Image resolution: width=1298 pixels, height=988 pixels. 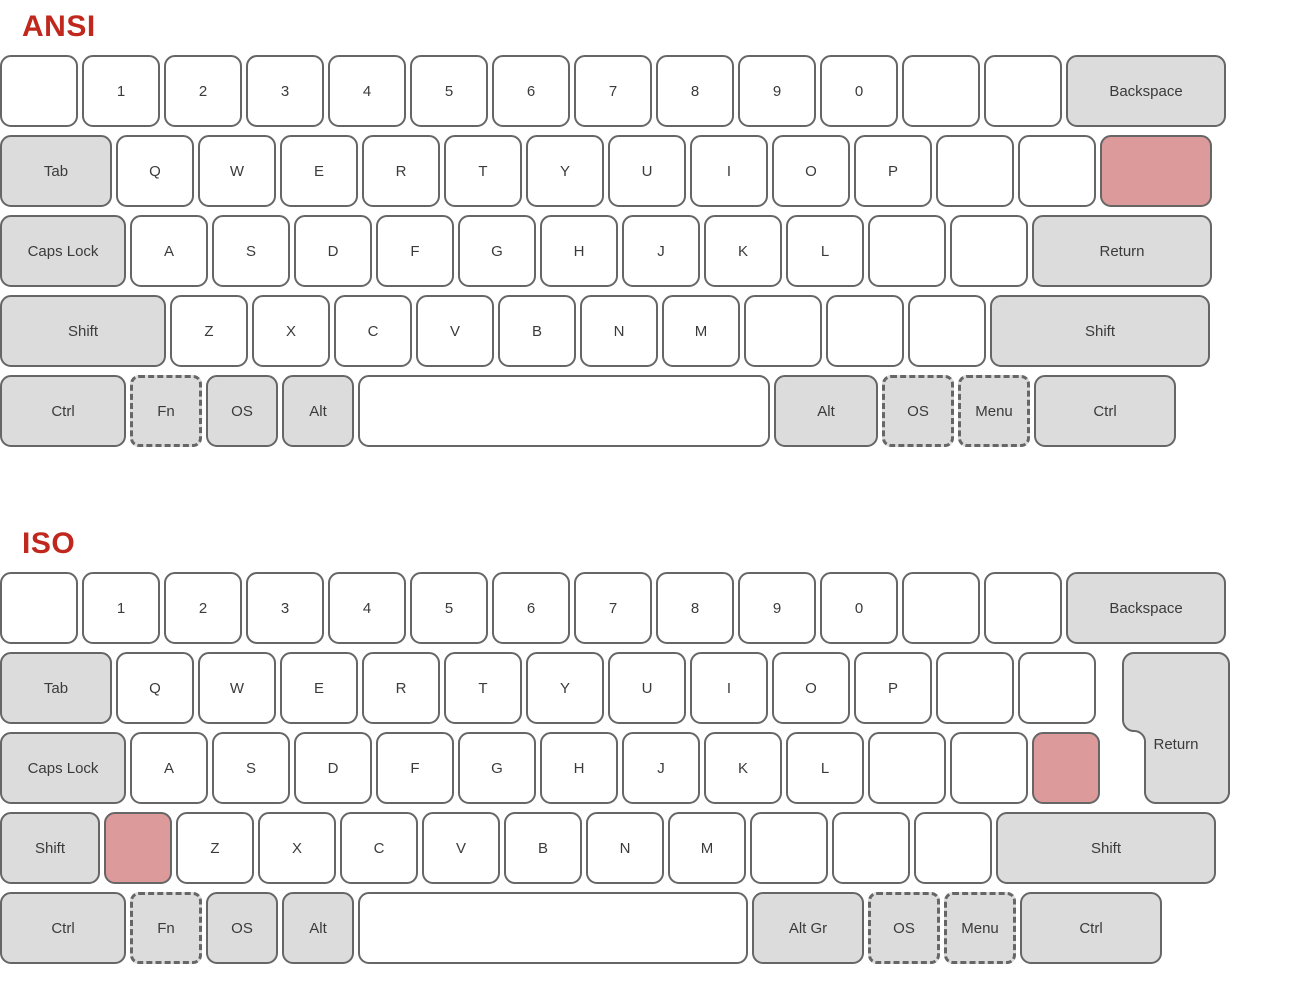 What do you see at coordinates (565, 171) in the screenshot?
I see `key-y: Y` at bounding box center [565, 171].